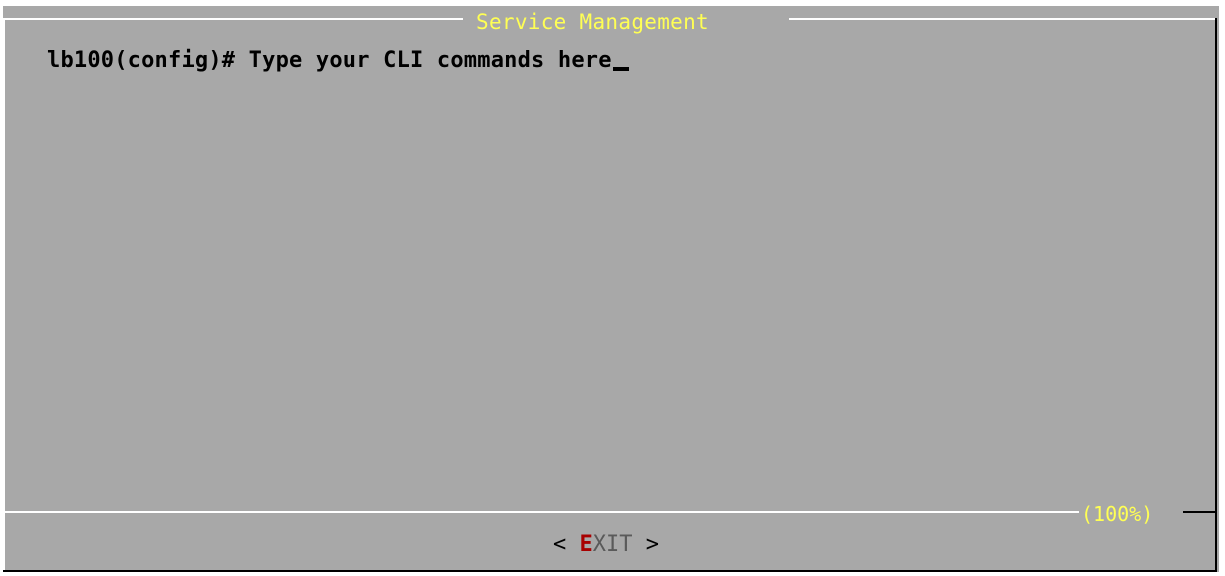 The height and width of the screenshot is (576, 1225). Describe the element at coordinates (1200, 512) in the screenshot. I see `separator-right` at that location.